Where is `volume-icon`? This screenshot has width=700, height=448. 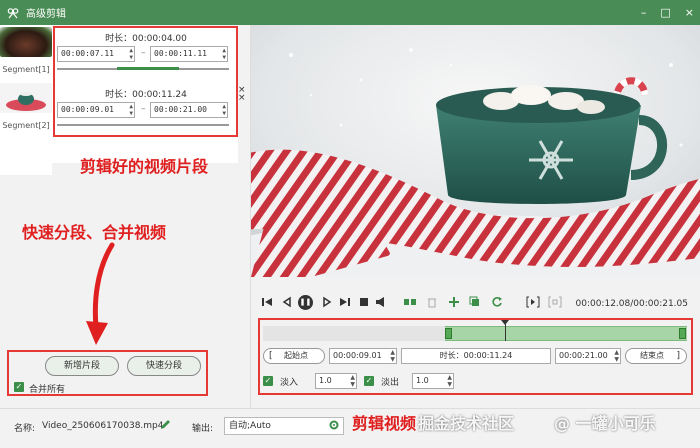
volume-icon is located at coordinates (381, 303).